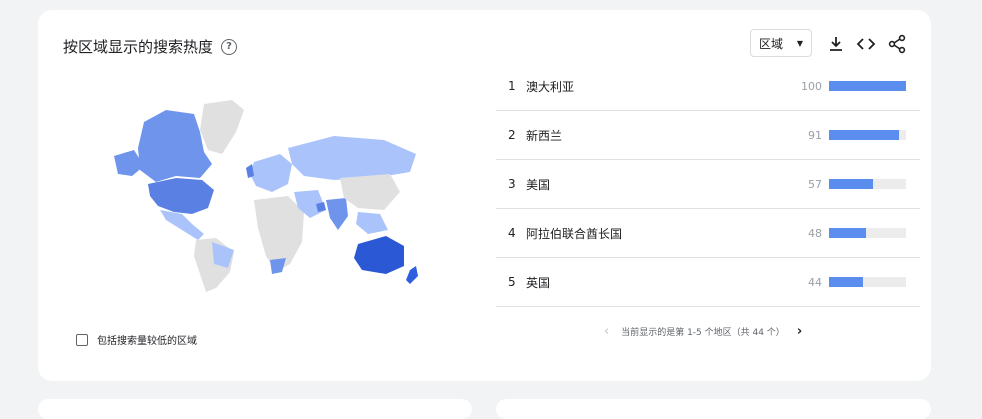 Image resolution: width=982 pixels, height=419 pixels. What do you see at coordinates (352, 158) in the screenshot?
I see `map-region-russia` at bounding box center [352, 158].